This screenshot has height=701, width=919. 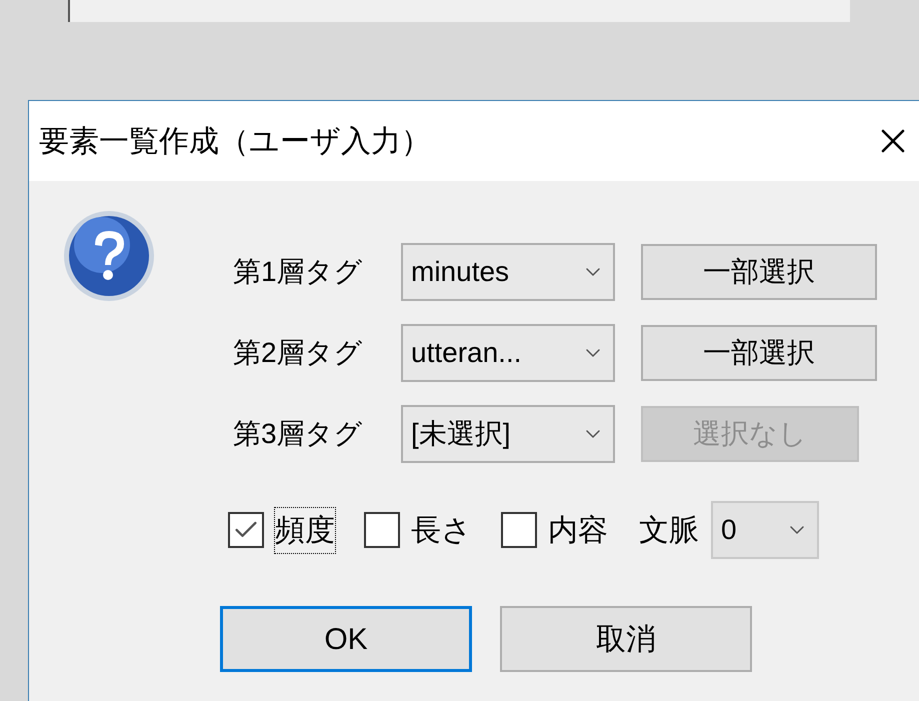 What do you see at coordinates (578, 530) in the screenshot?
I see `checkbox-label: 内容` at bounding box center [578, 530].